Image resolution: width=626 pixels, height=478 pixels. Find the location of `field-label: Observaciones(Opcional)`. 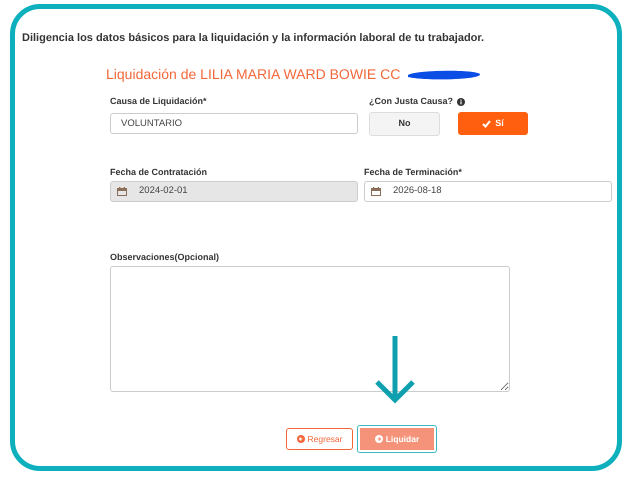

field-label: Observaciones(Opcional) is located at coordinates (165, 257).